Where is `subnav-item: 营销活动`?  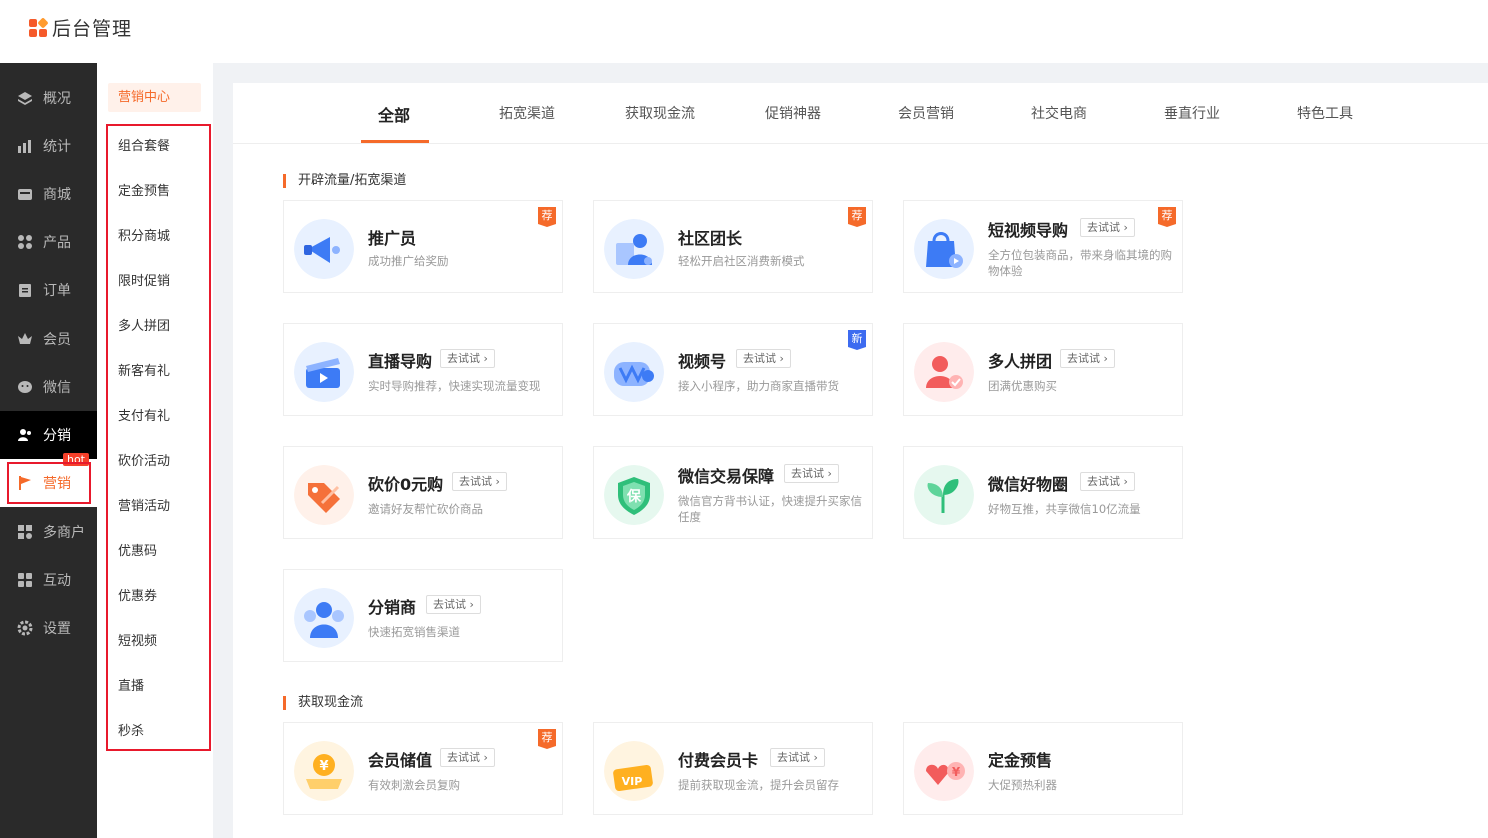
subnav-item: 营销活动 is located at coordinates (144, 504).